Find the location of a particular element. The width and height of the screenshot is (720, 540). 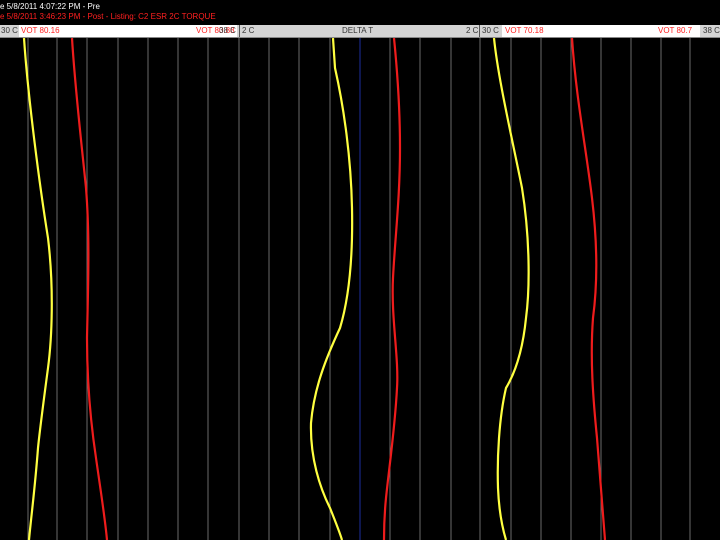

pre-info-line: e 5/8/2011 4:07:22 PM - Pre is located at coordinates (50, 6).